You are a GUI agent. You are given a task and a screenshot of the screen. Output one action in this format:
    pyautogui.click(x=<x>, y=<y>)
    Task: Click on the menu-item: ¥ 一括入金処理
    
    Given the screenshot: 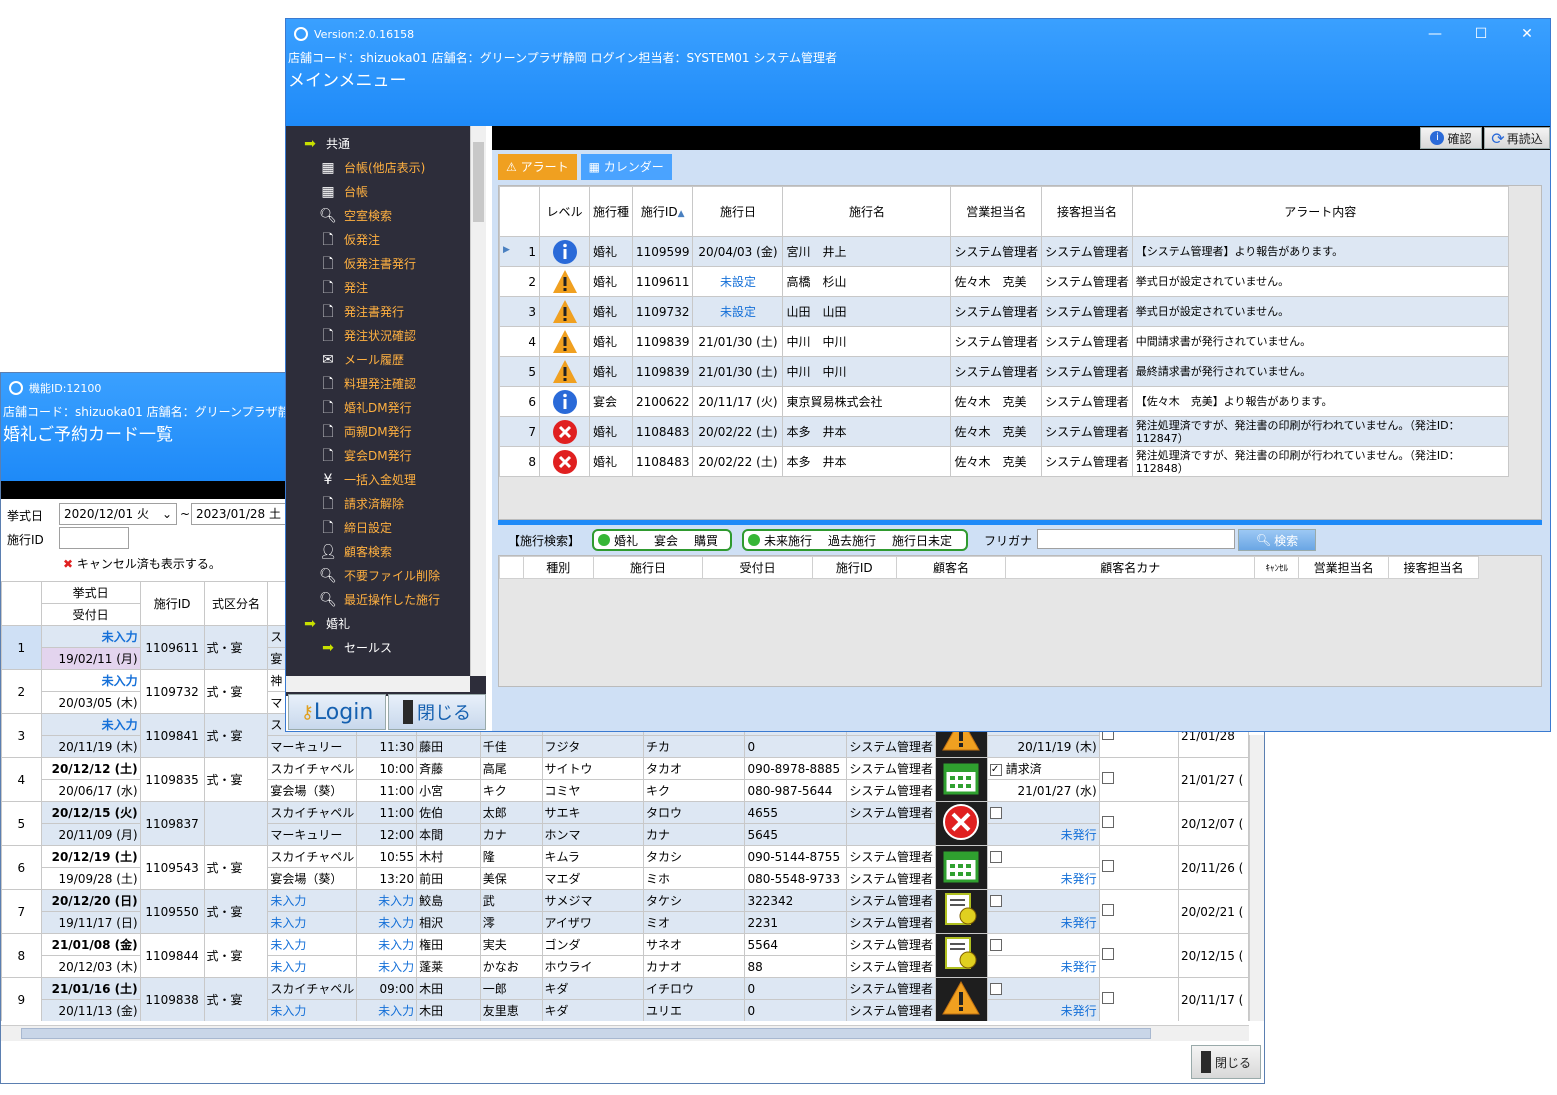 What is the action you would take?
    pyautogui.click(x=386, y=480)
    